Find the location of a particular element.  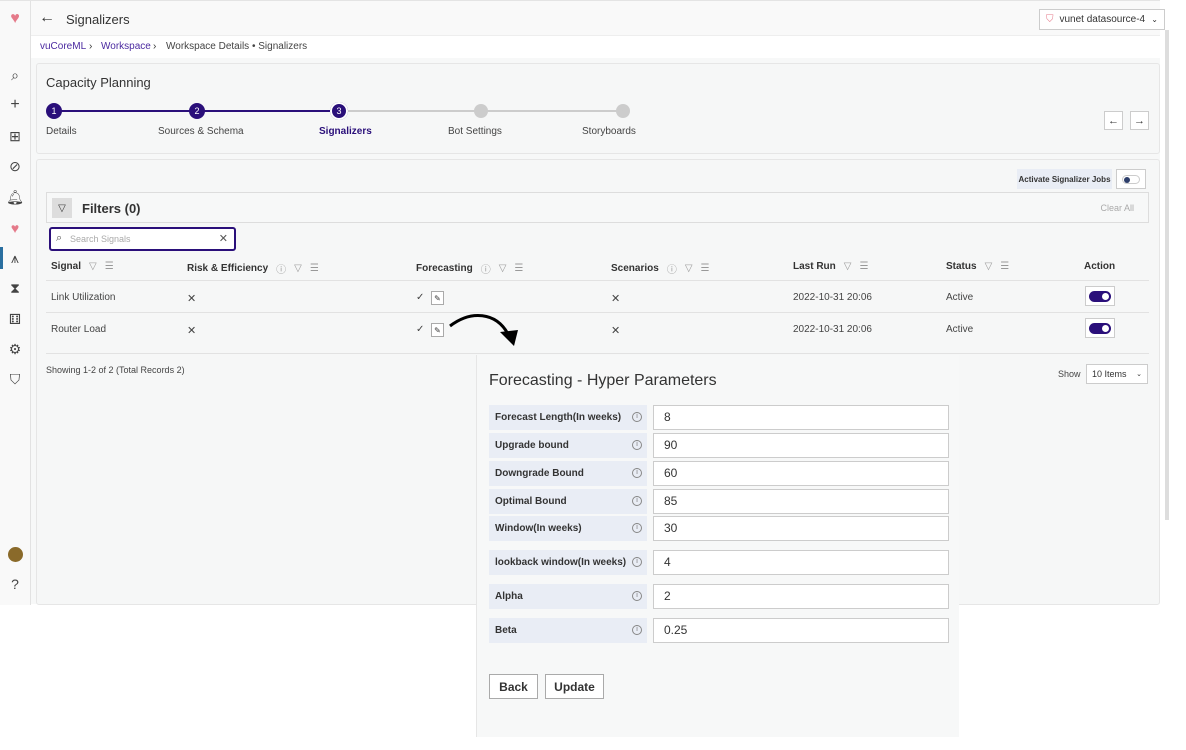

search-input: ⌕ Search Signals ✕ is located at coordinates (142, 239).